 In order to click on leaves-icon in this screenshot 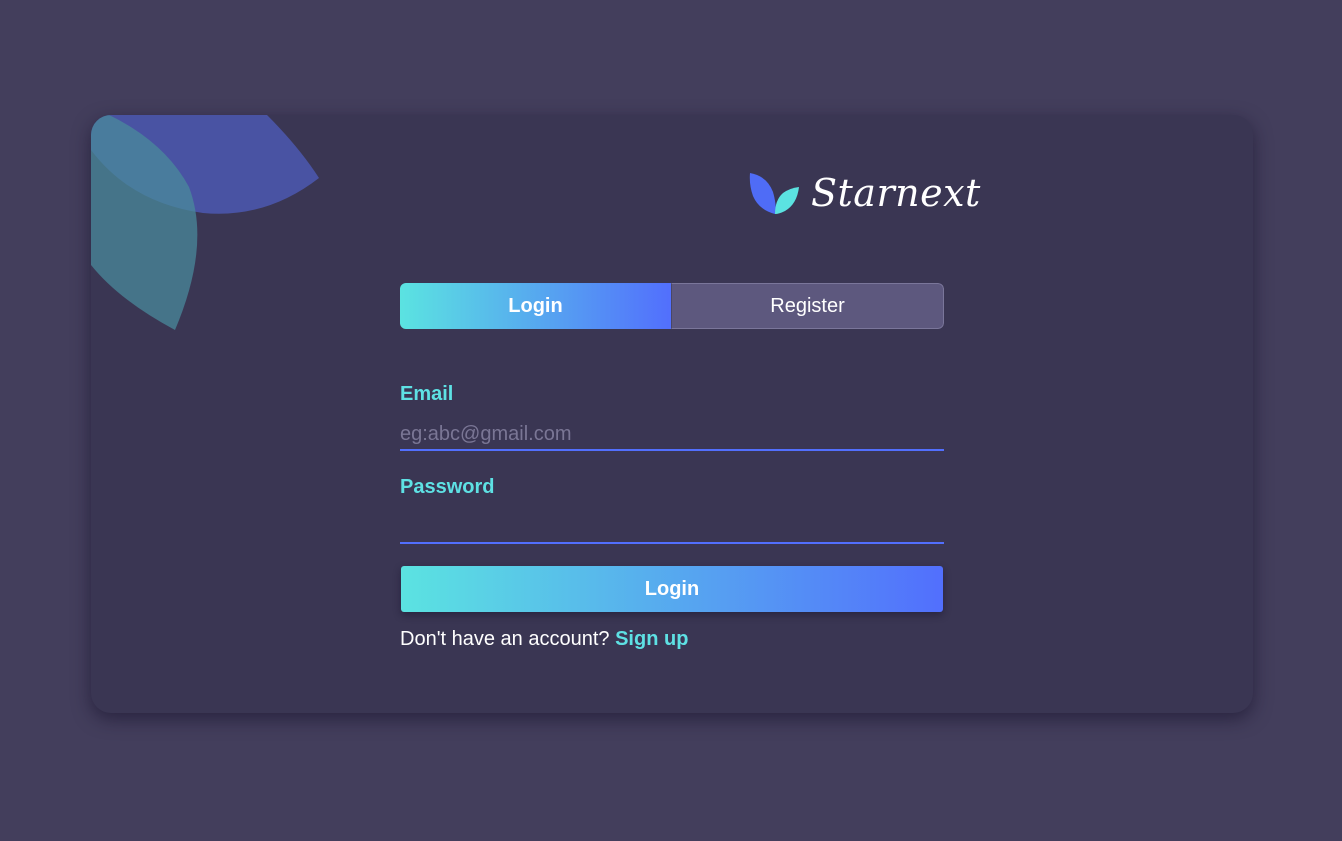, I will do `click(774, 193)`.